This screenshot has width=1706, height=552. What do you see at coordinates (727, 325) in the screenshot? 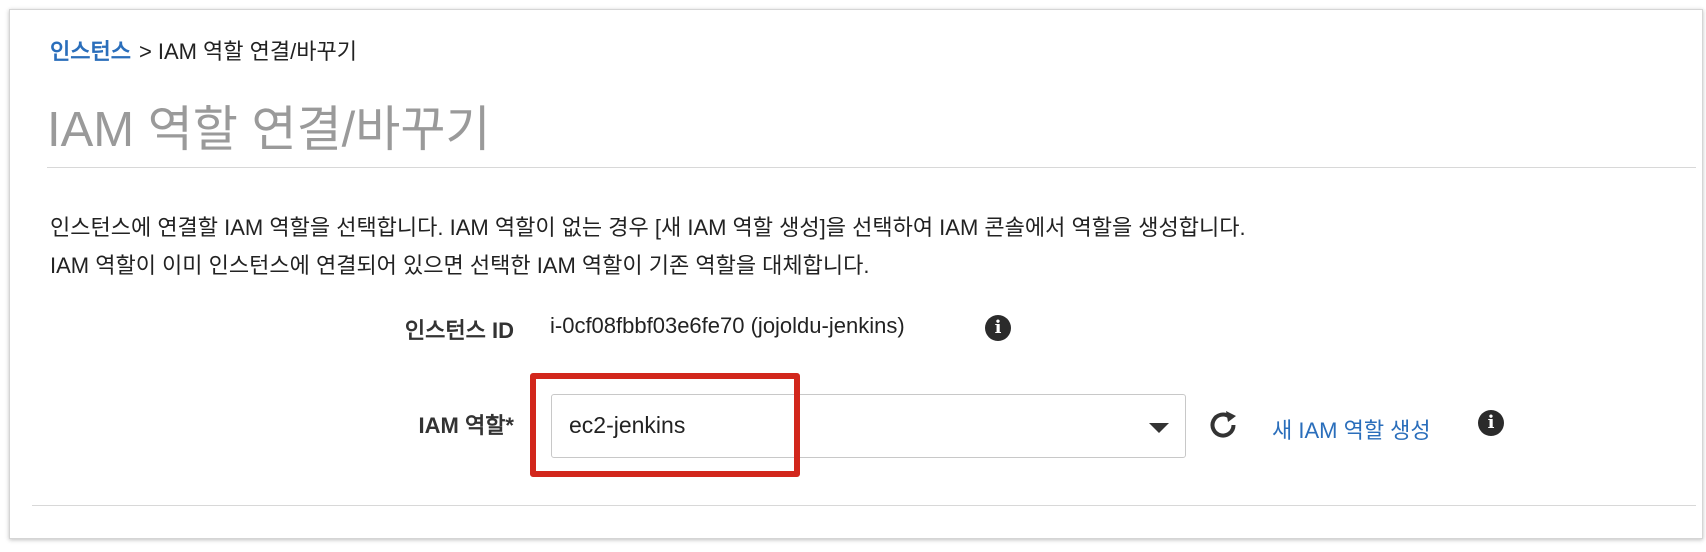
I see `instance-id-value: i-0cf08fbbf03e6fe70 (jojoldu-jenkins)` at bounding box center [727, 325].